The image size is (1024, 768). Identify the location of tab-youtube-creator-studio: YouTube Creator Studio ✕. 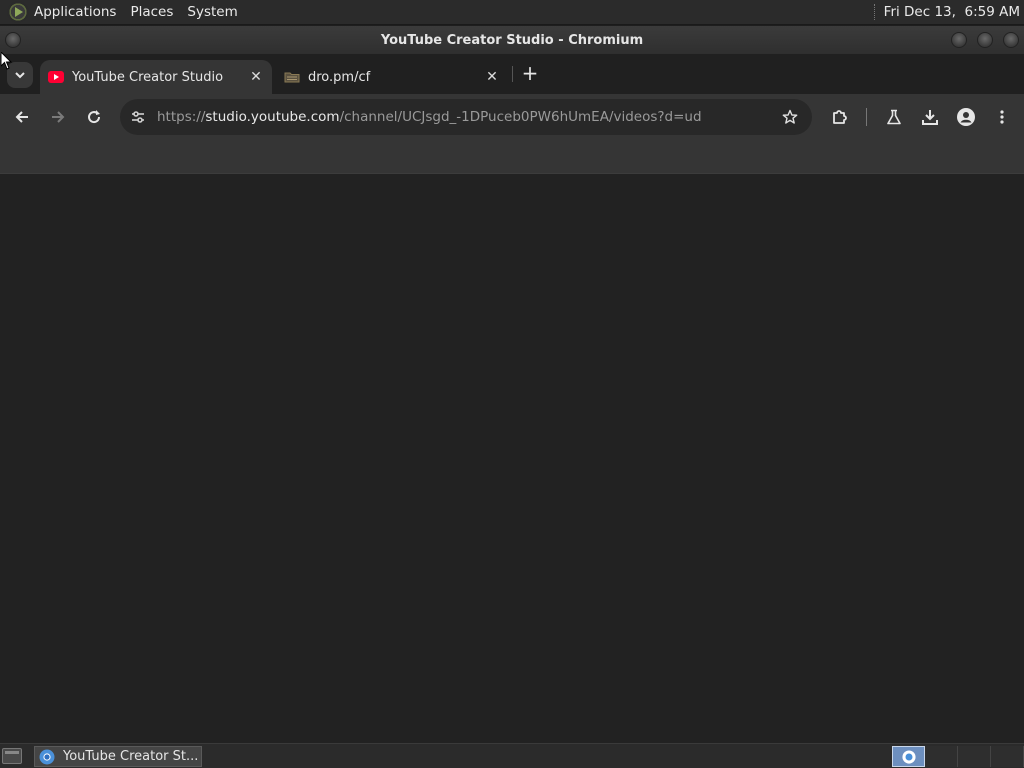
(156, 77).